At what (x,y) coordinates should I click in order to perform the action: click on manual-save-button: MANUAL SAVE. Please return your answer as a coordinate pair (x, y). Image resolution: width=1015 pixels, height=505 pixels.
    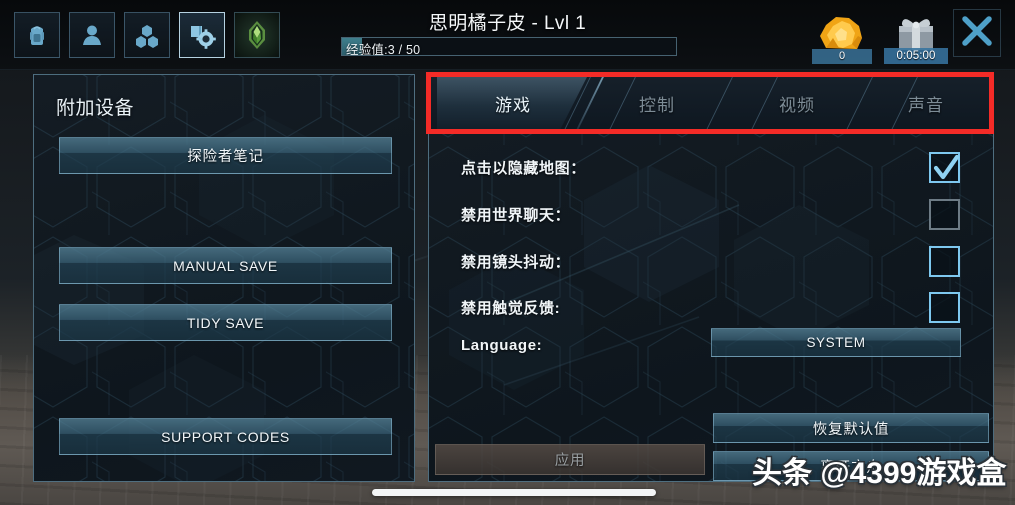
    Looking at the image, I should click on (225, 265).